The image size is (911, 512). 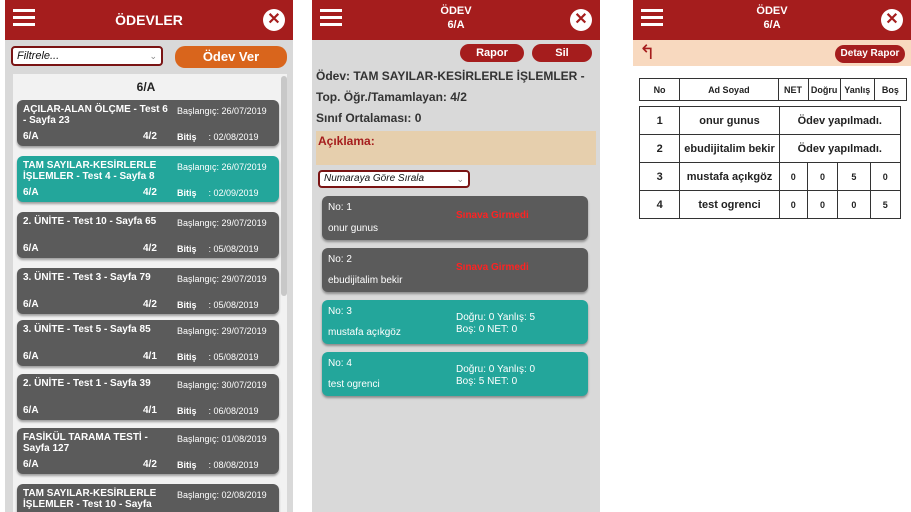 What do you see at coordinates (90, 221) in the screenshot?
I see `assignment-title: 2. ÜNİTE - Test 10 - Sayfa 65` at bounding box center [90, 221].